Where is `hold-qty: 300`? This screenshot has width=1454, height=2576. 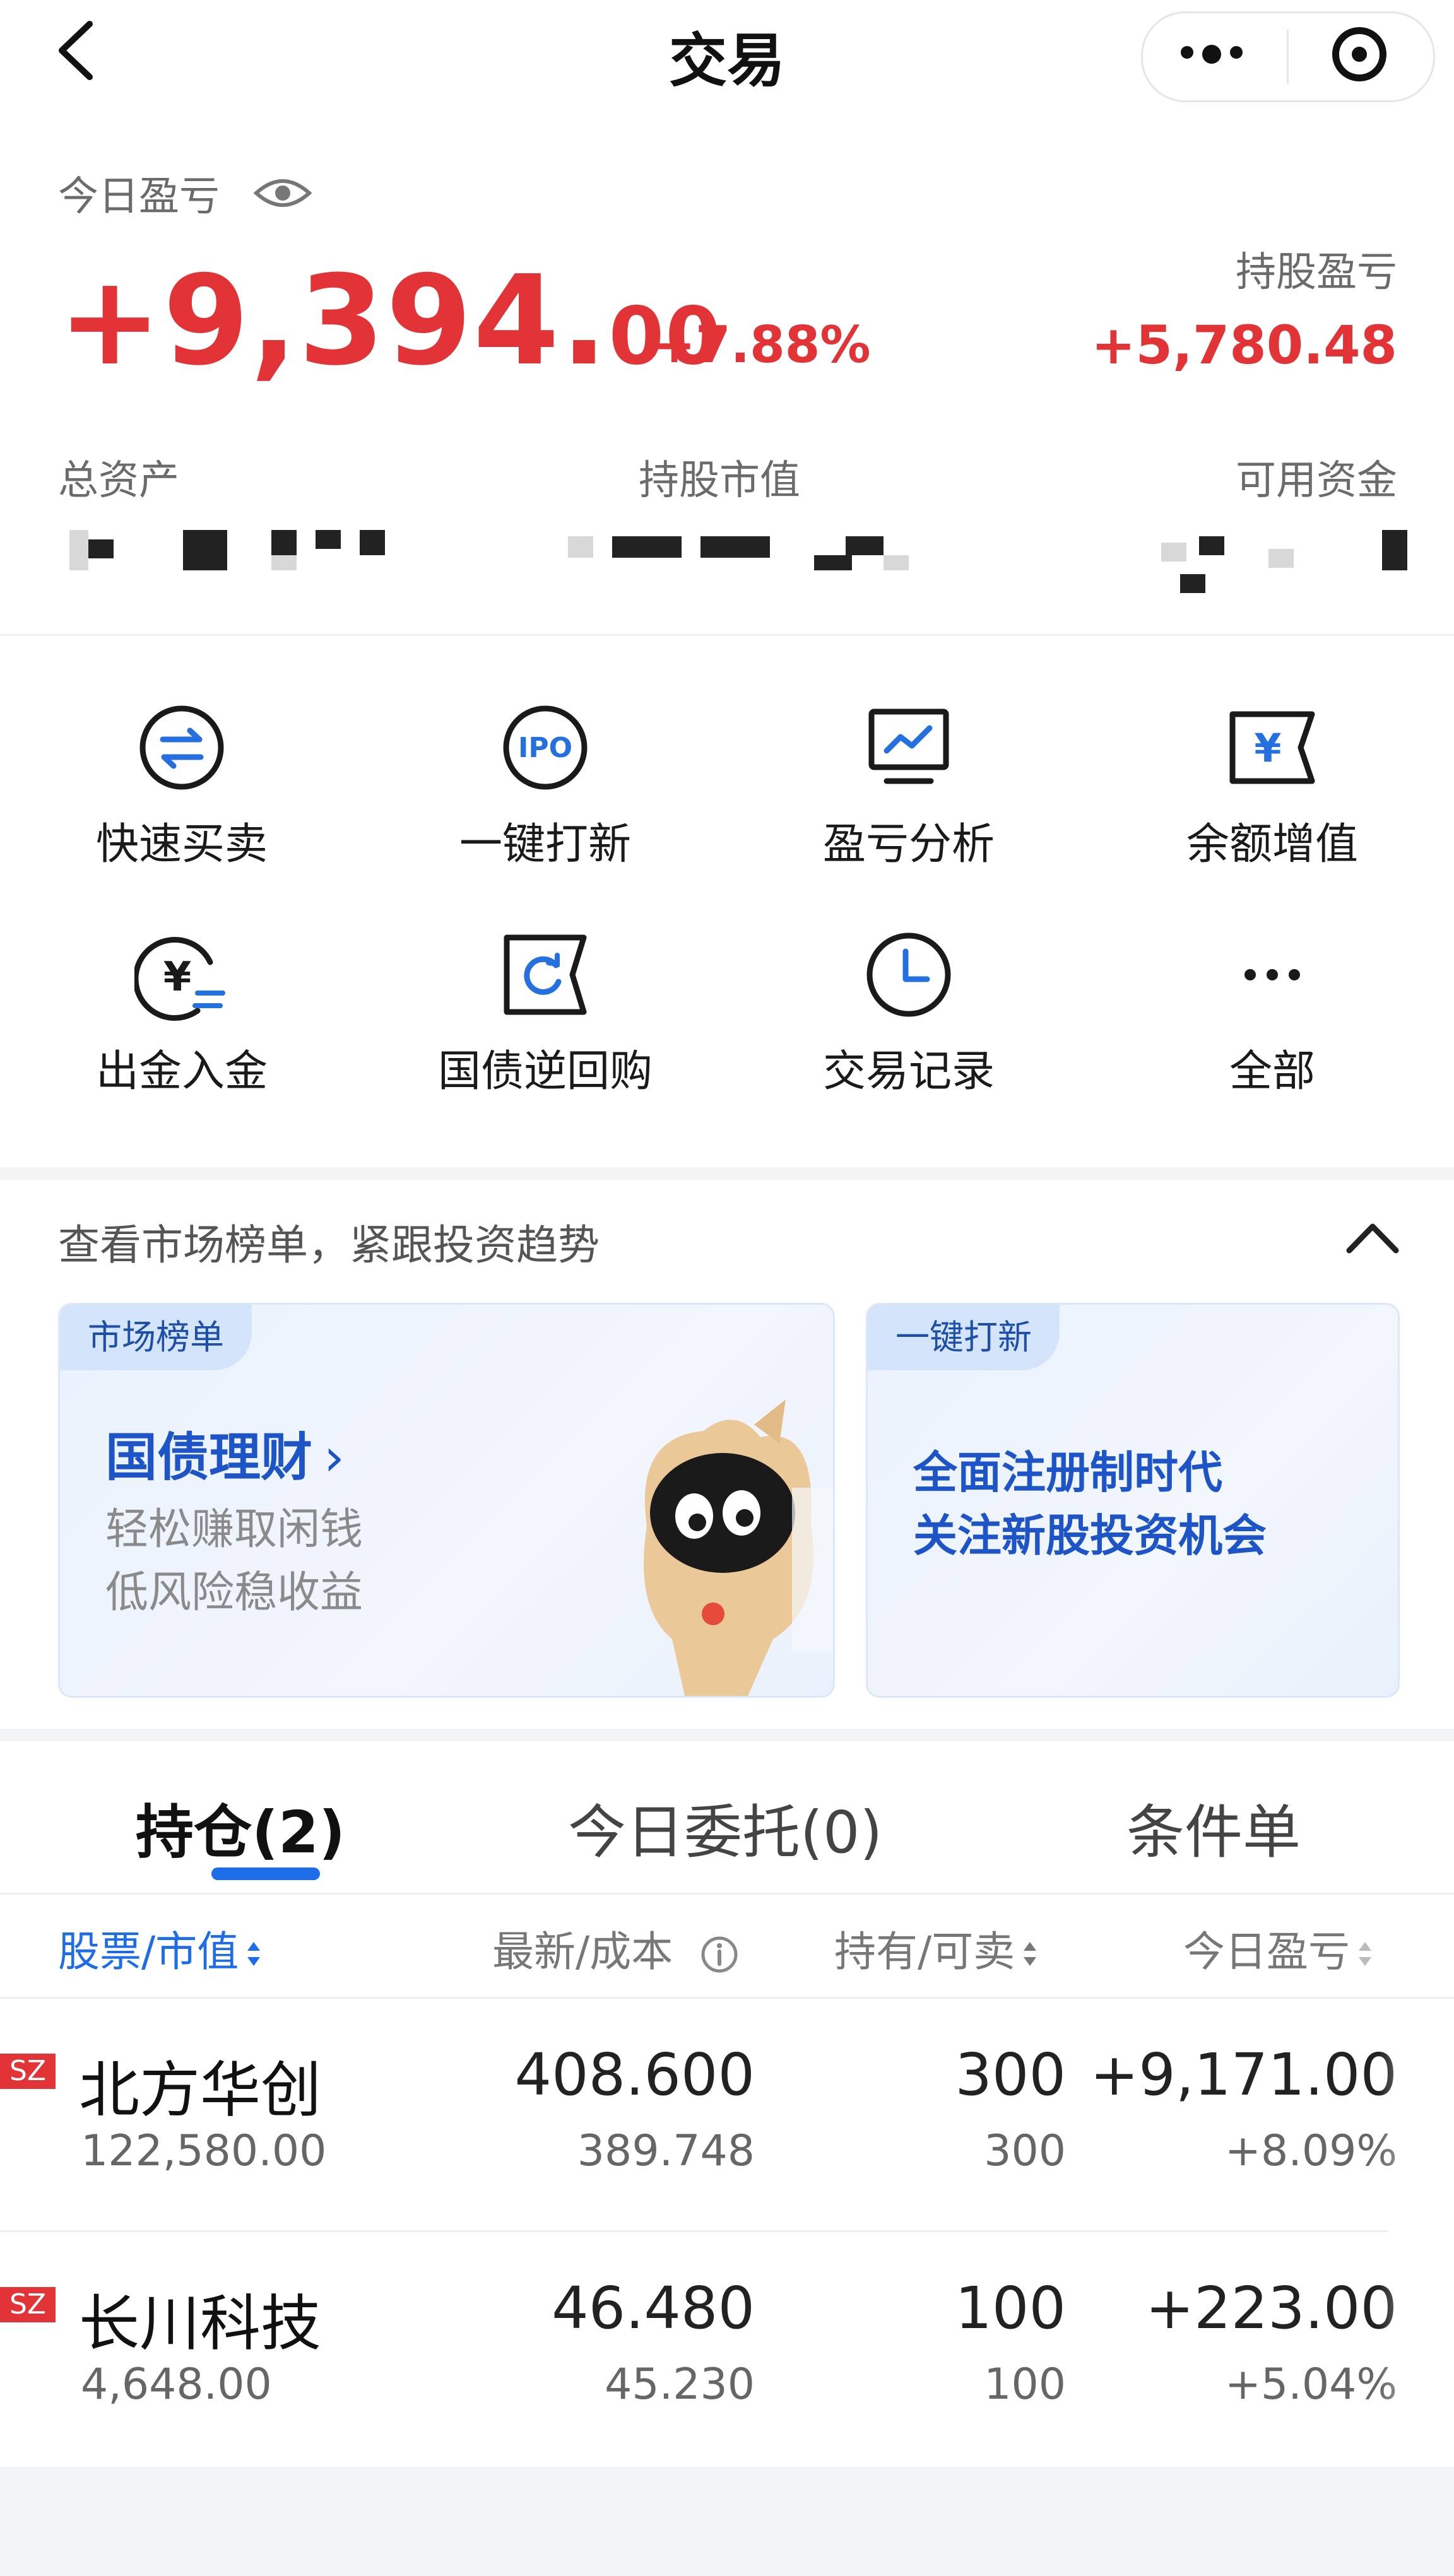
hold-qty: 300 is located at coordinates (1010, 2074).